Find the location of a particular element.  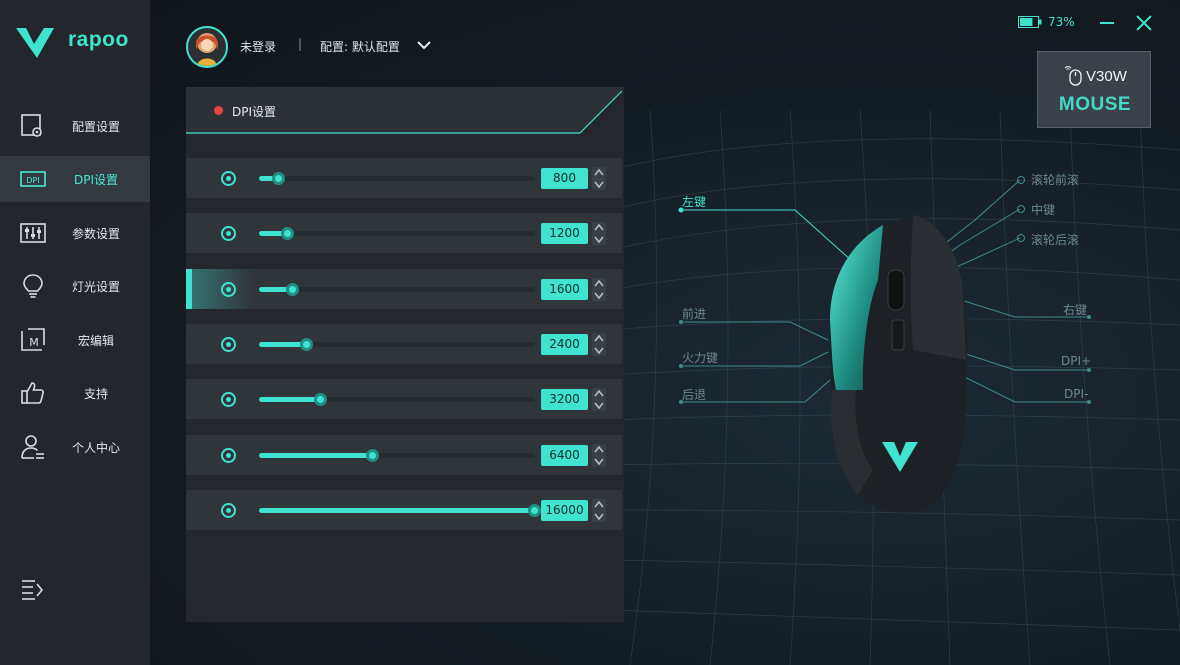

minimize-icon is located at coordinates (1107, 23).